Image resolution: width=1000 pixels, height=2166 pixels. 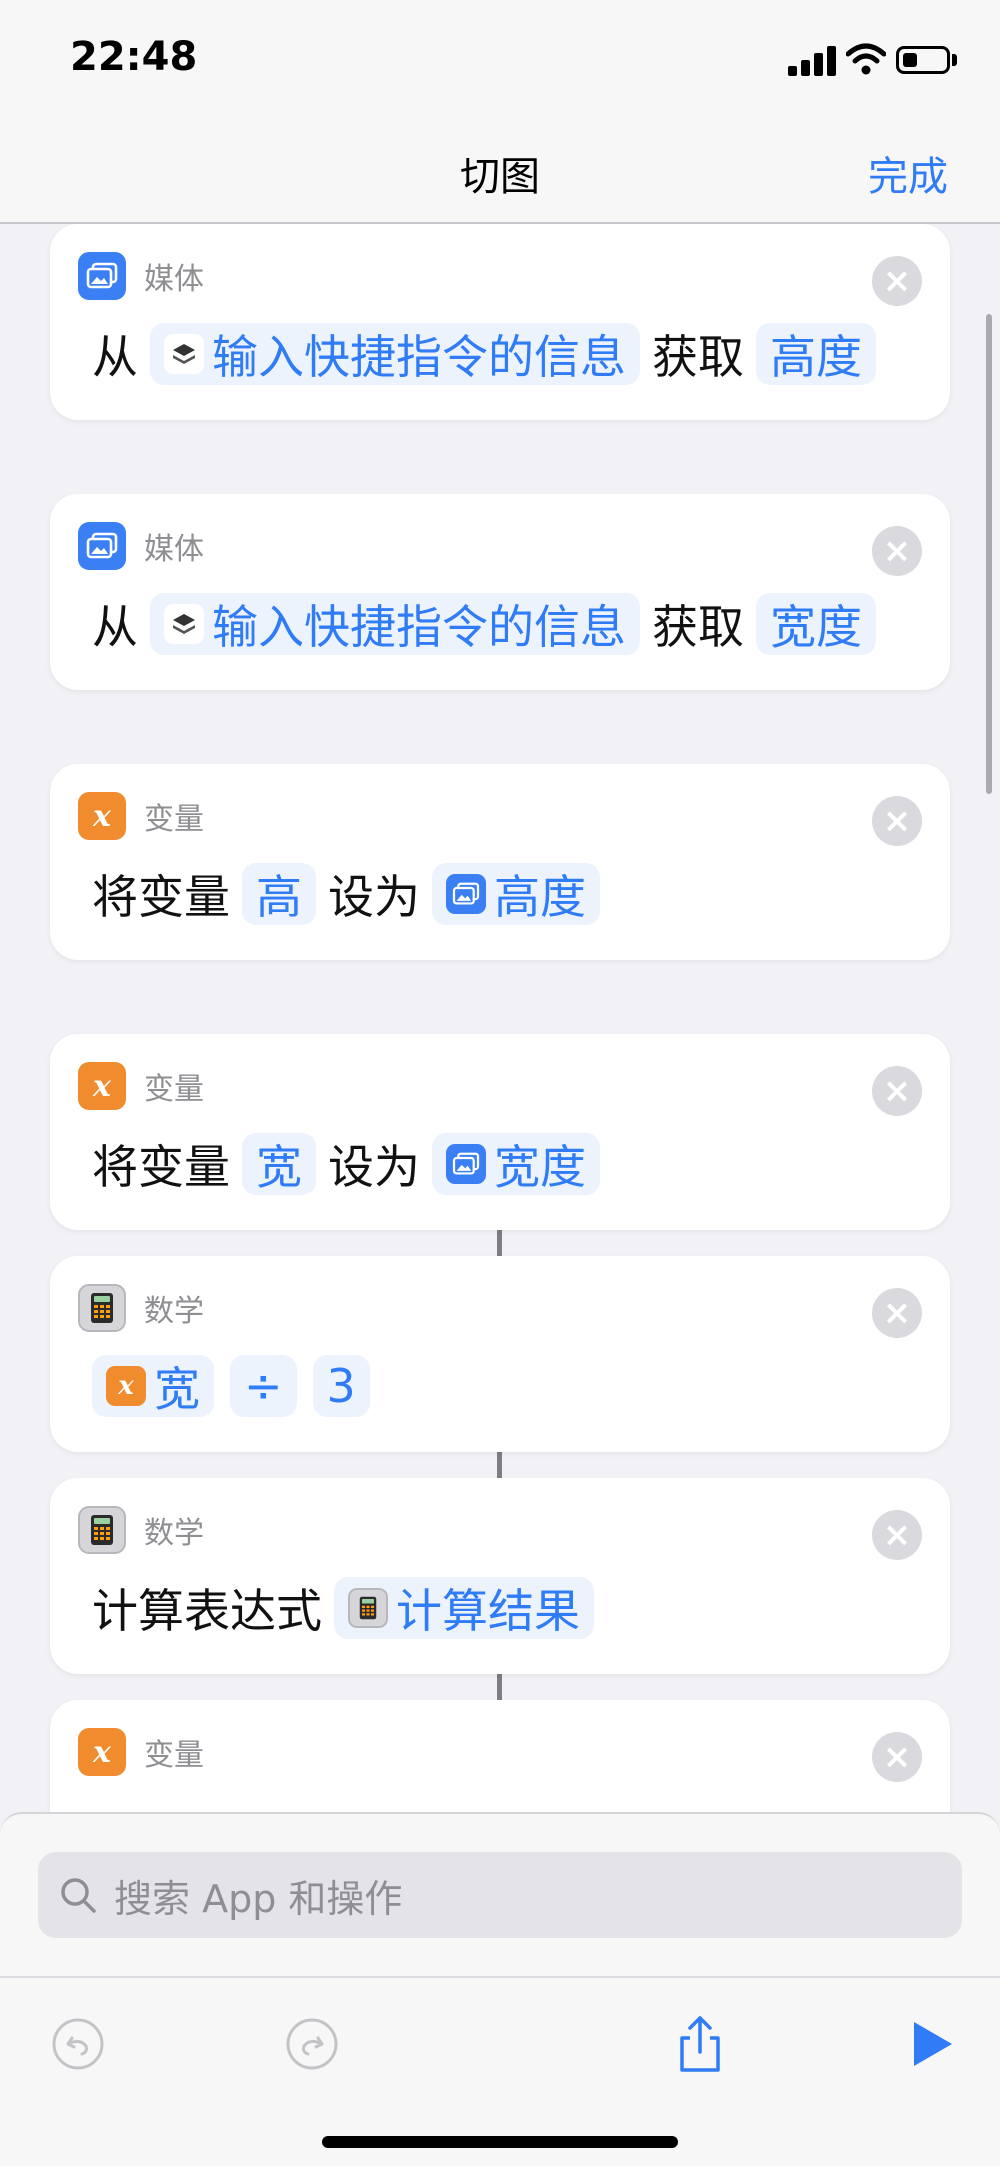 I want to click on search-input: 搜索 App 和操作, so click(x=500, y=1895).